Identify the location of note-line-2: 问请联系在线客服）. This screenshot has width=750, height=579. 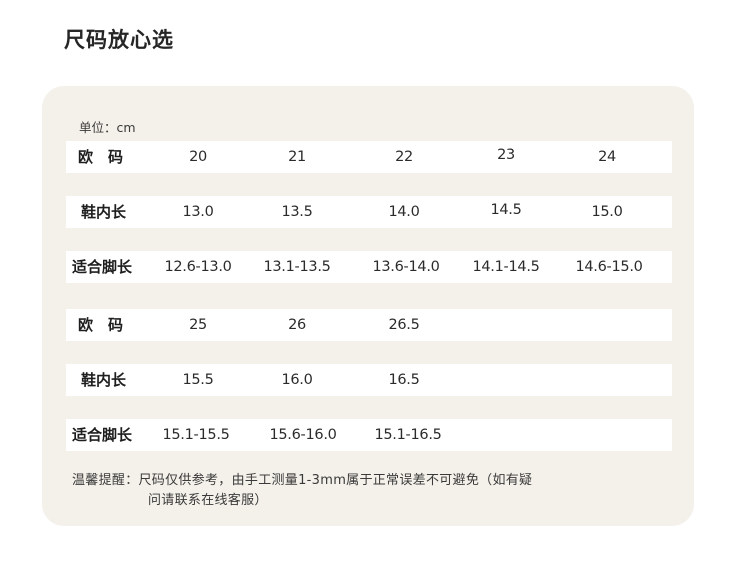
(208, 500).